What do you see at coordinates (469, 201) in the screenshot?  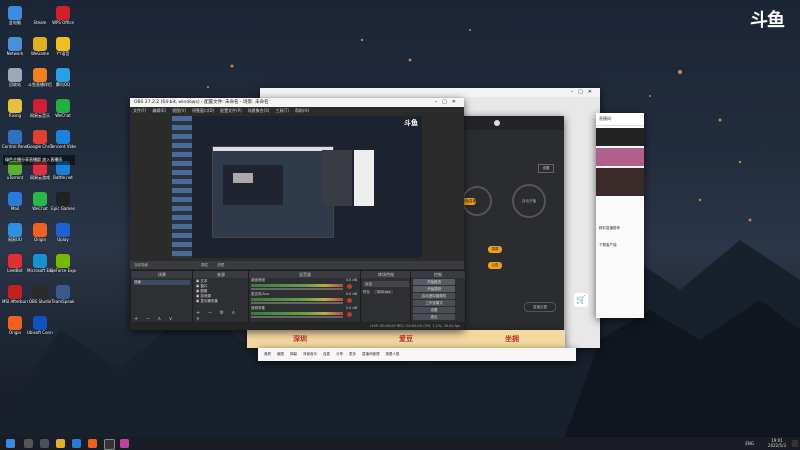 I see `panel-start-button: 开始直播` at bounding box center [469, 201].